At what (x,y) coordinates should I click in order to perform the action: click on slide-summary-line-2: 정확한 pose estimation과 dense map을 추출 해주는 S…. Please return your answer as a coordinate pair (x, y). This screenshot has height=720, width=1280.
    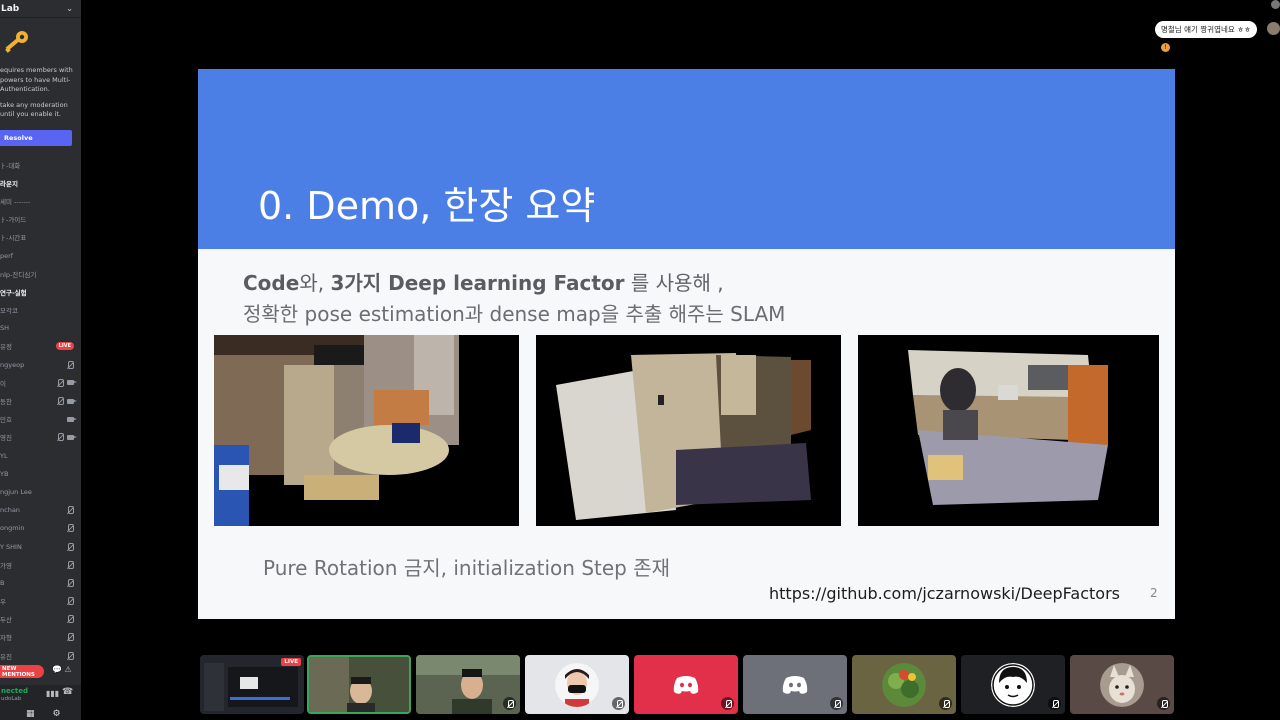
    Looking at the image, I should click on (514, 314).